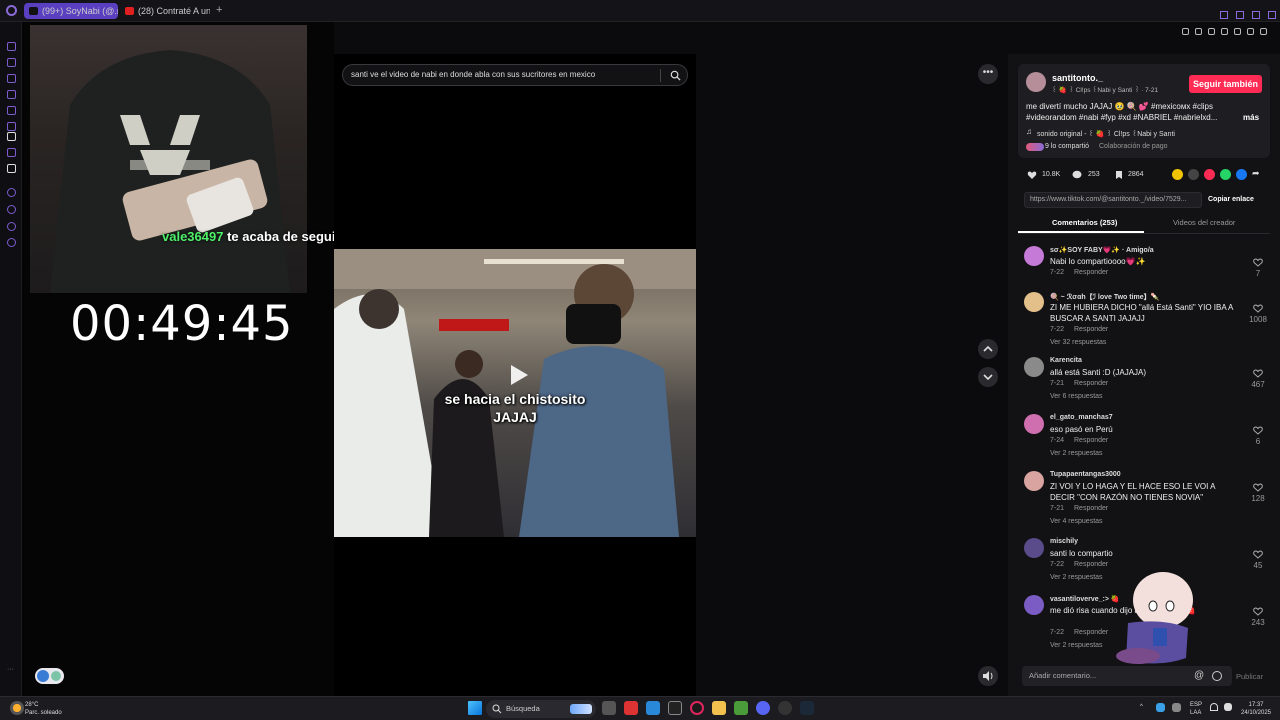  Describe the element at coordinates (1036, 82) in the screenshot. I see `author-avatar` at that location.